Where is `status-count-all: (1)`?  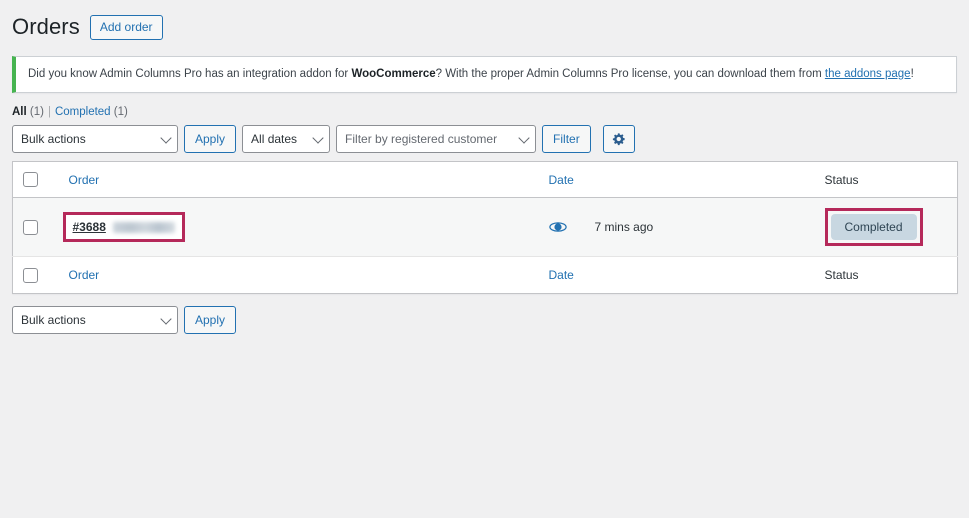
status-count-all: (1) is located at coordinates (36, 111).